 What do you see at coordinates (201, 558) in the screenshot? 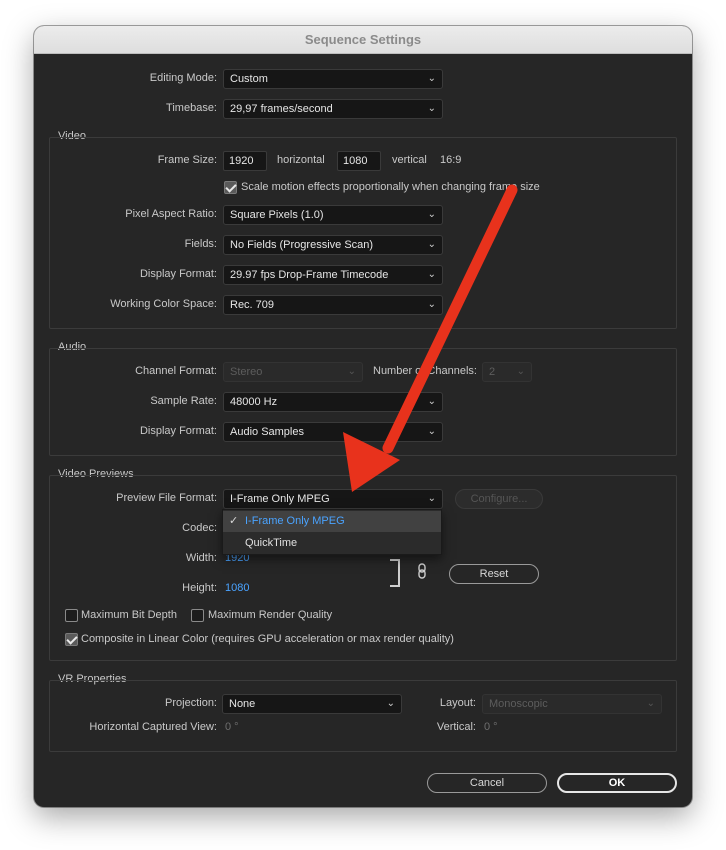
I see `width-label: Width:` at bounding box center [201, 558].